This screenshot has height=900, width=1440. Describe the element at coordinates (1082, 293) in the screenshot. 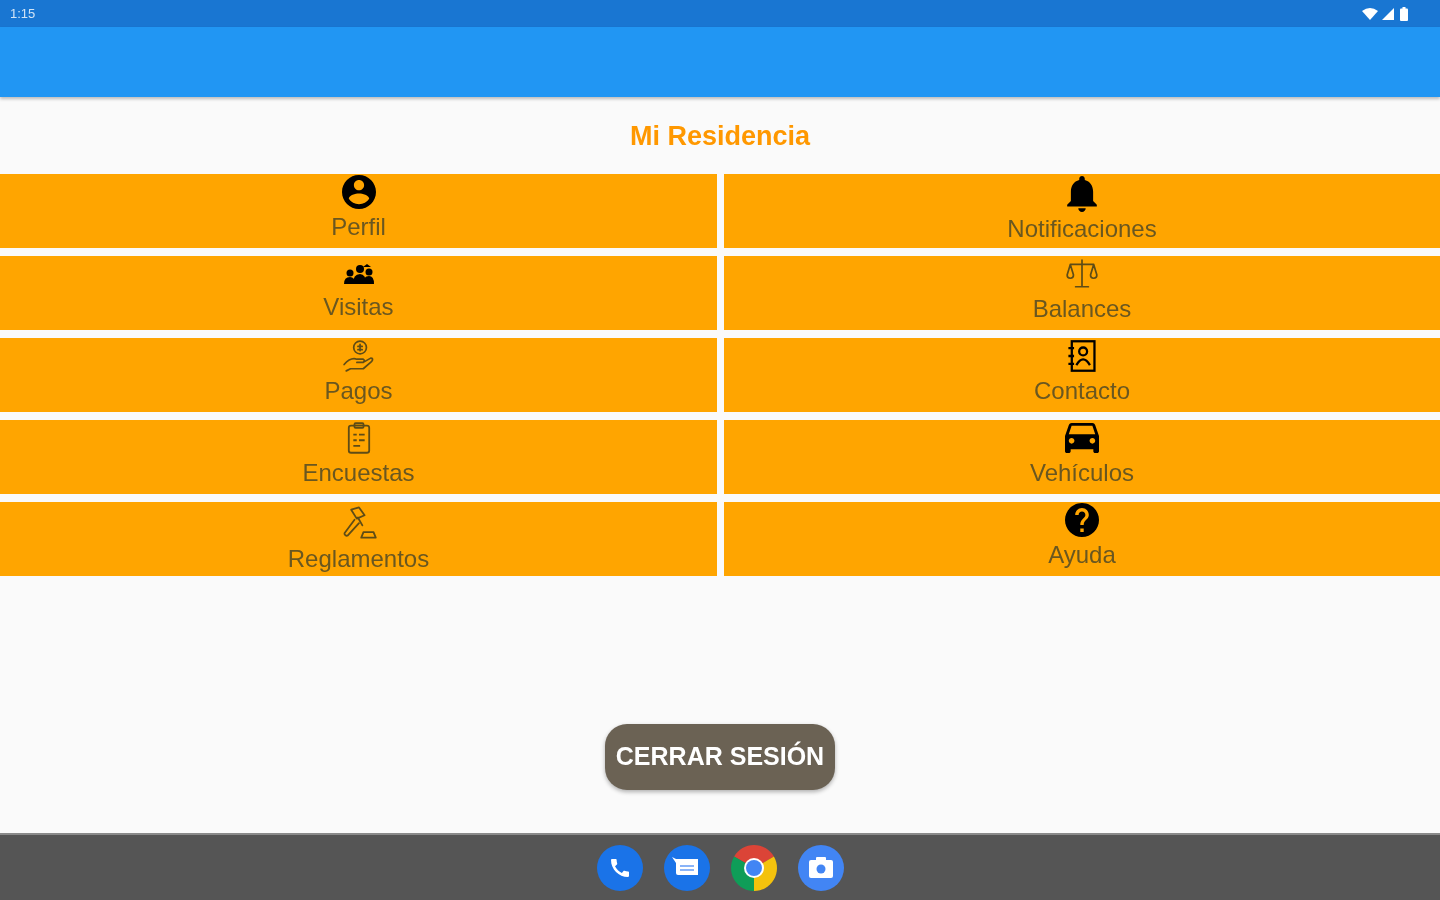

I see `menu-tile: Balances` at that location.